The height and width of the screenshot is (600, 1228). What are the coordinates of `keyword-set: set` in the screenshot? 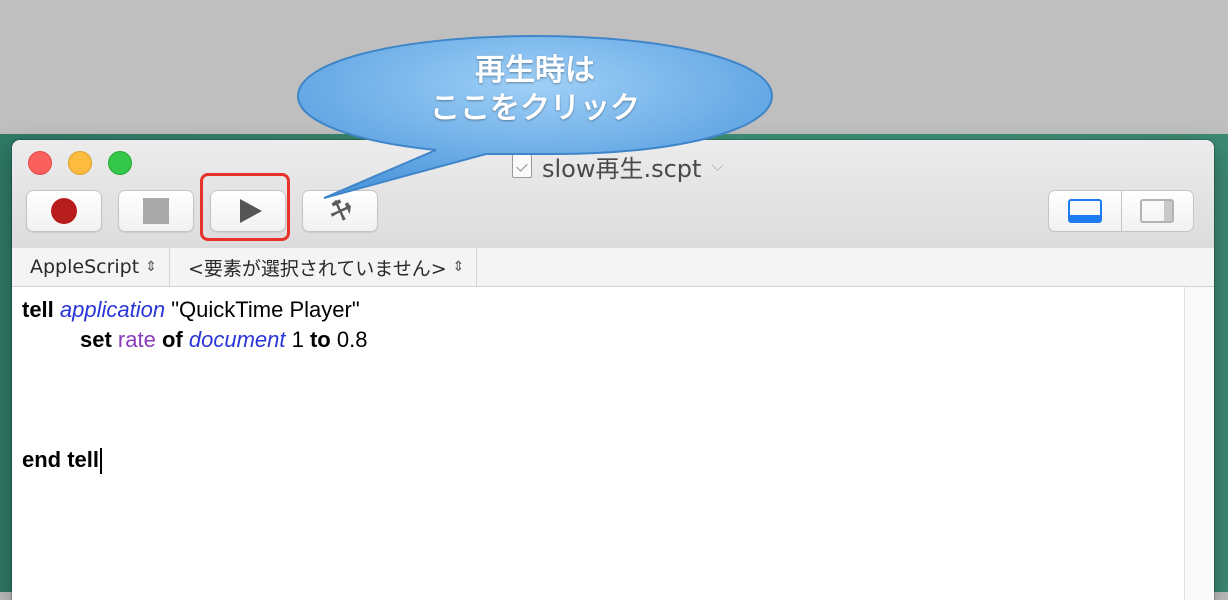 It's located at (96, 339).